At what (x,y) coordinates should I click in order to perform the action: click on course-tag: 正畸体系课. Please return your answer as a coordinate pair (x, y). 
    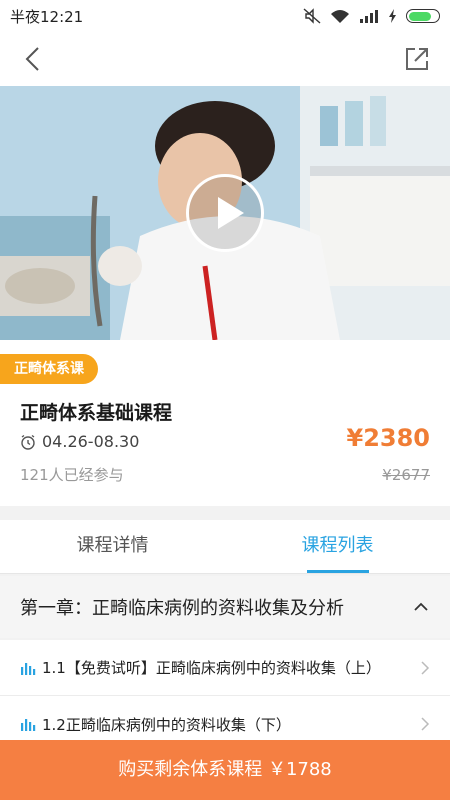
    Looking at the image, I should click on (49, 369).